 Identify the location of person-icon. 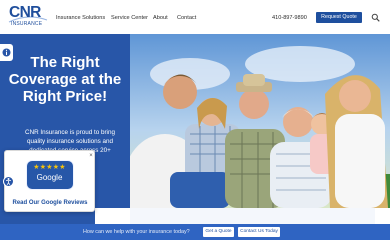
(8, 182).